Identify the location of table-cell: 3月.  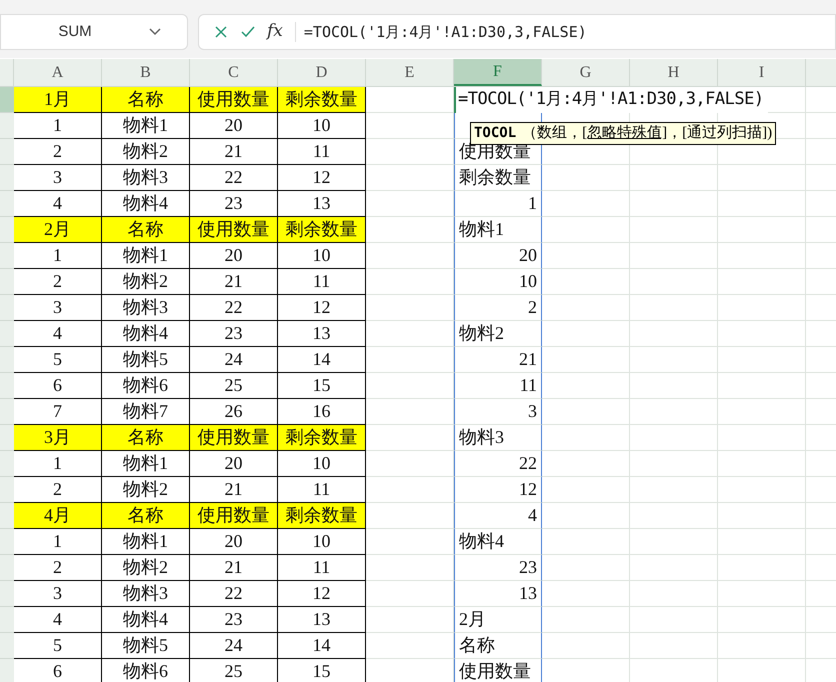
(58, 438).